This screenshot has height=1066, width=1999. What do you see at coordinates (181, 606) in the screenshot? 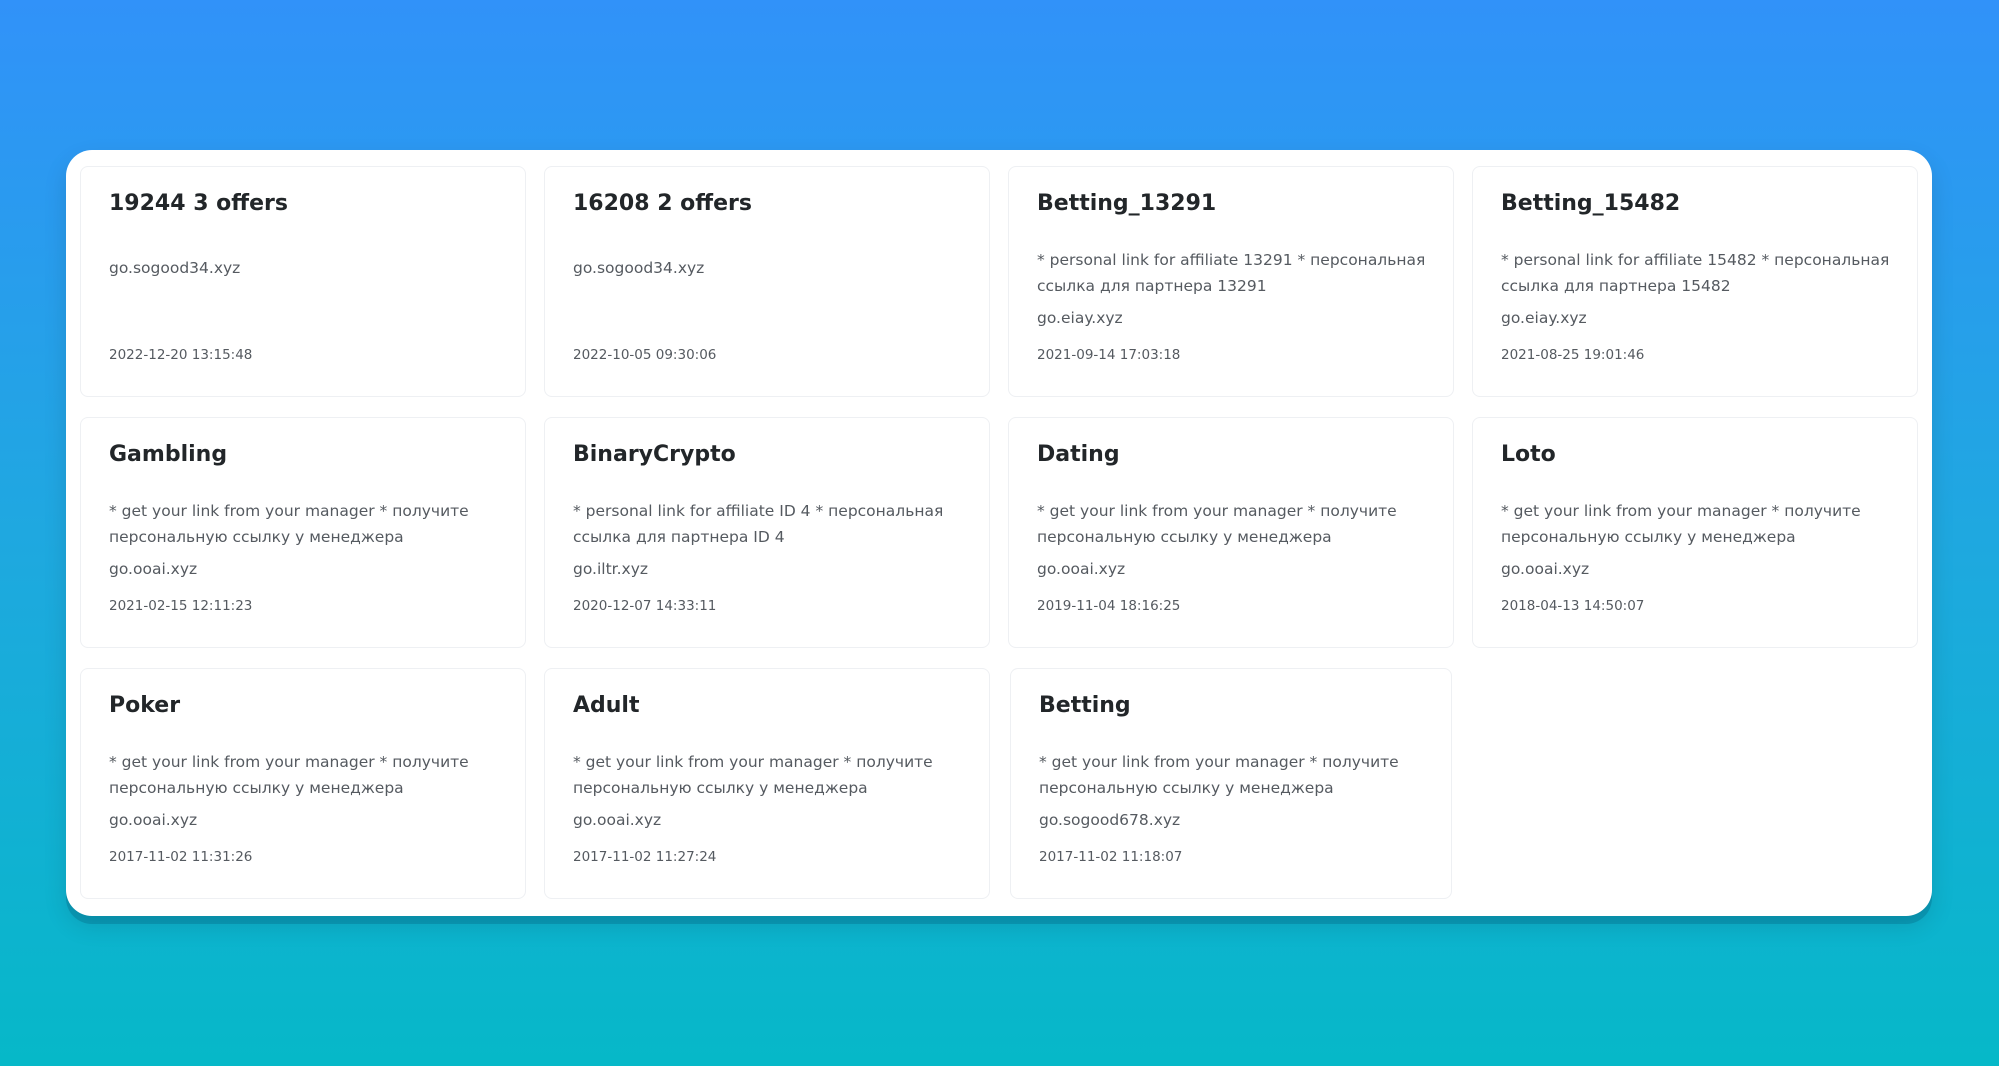
I see `offer-date: 2021-02-15 12:11:23` at bounding box center [181, 606].